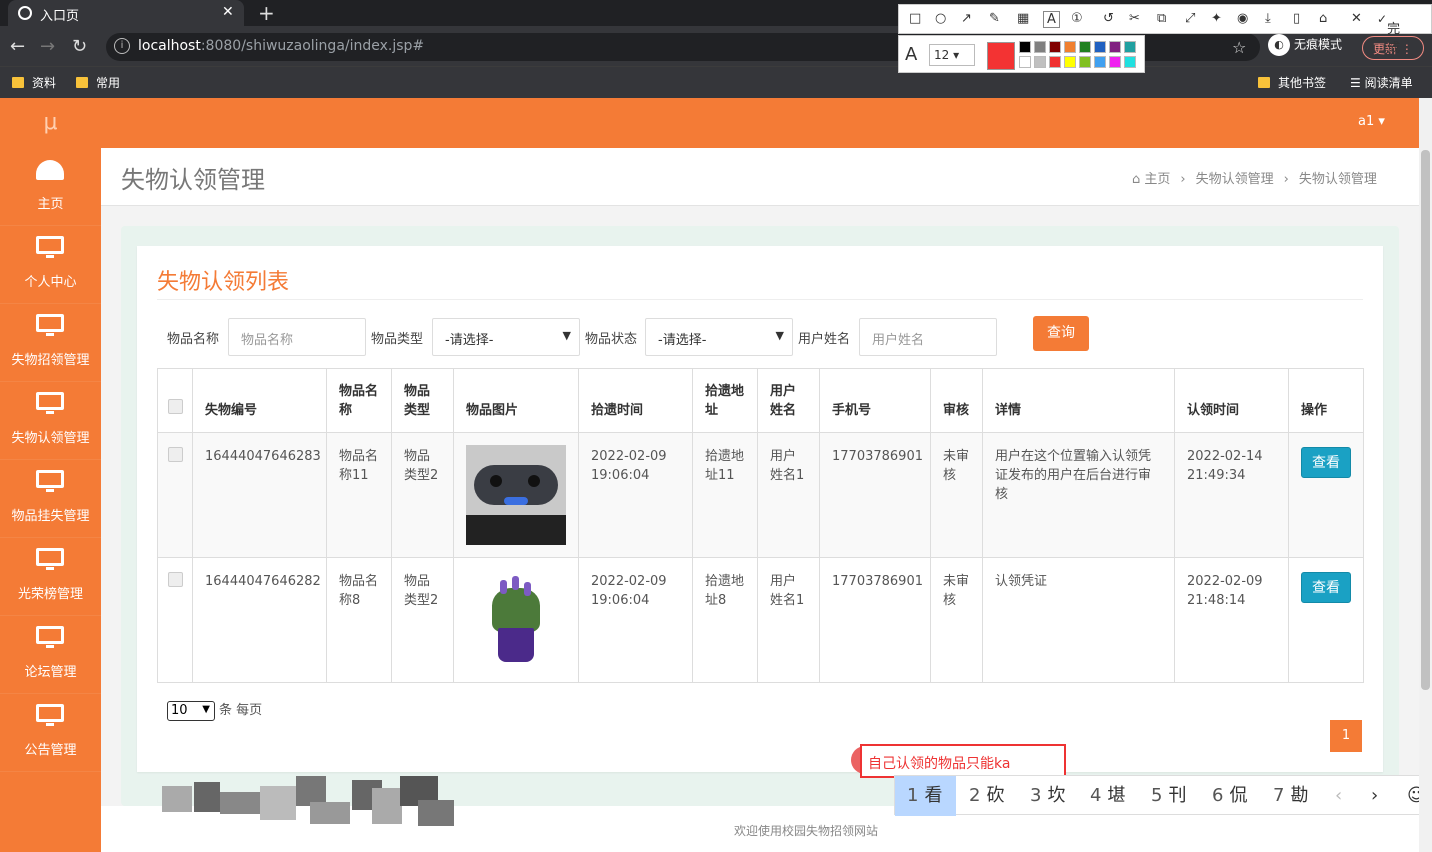 This screenshot has width=1432, height=852. I want to click on page-size-select: 10 ▼, so click(191, 710).